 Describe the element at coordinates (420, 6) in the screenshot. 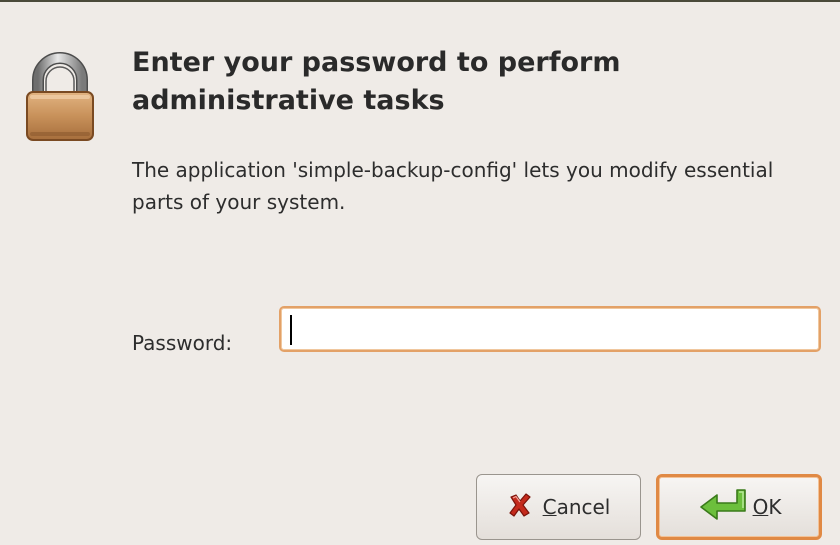

I see `window-top-border` at that location.